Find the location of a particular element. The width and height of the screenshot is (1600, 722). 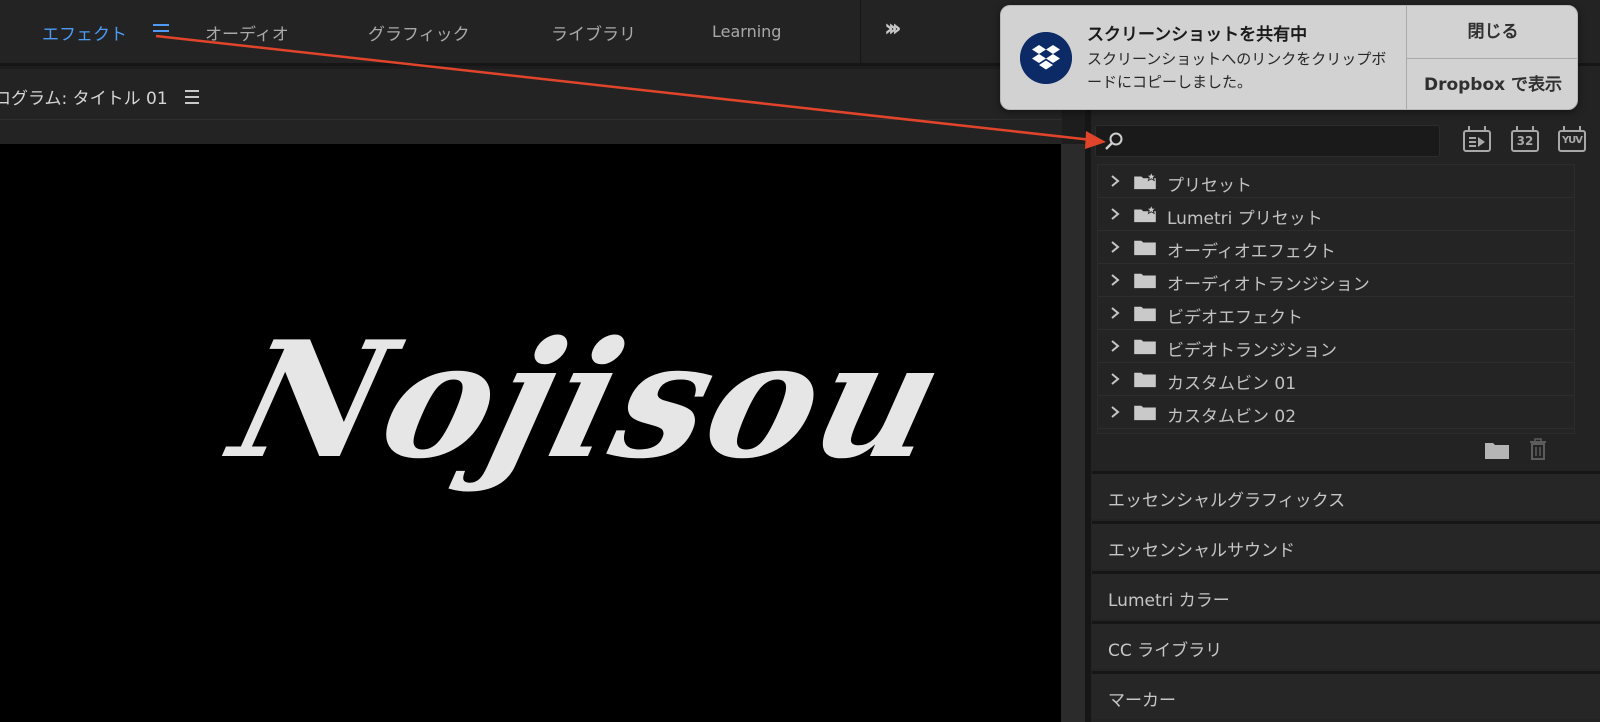

trash-icon is located at coordinates (1538, 449).